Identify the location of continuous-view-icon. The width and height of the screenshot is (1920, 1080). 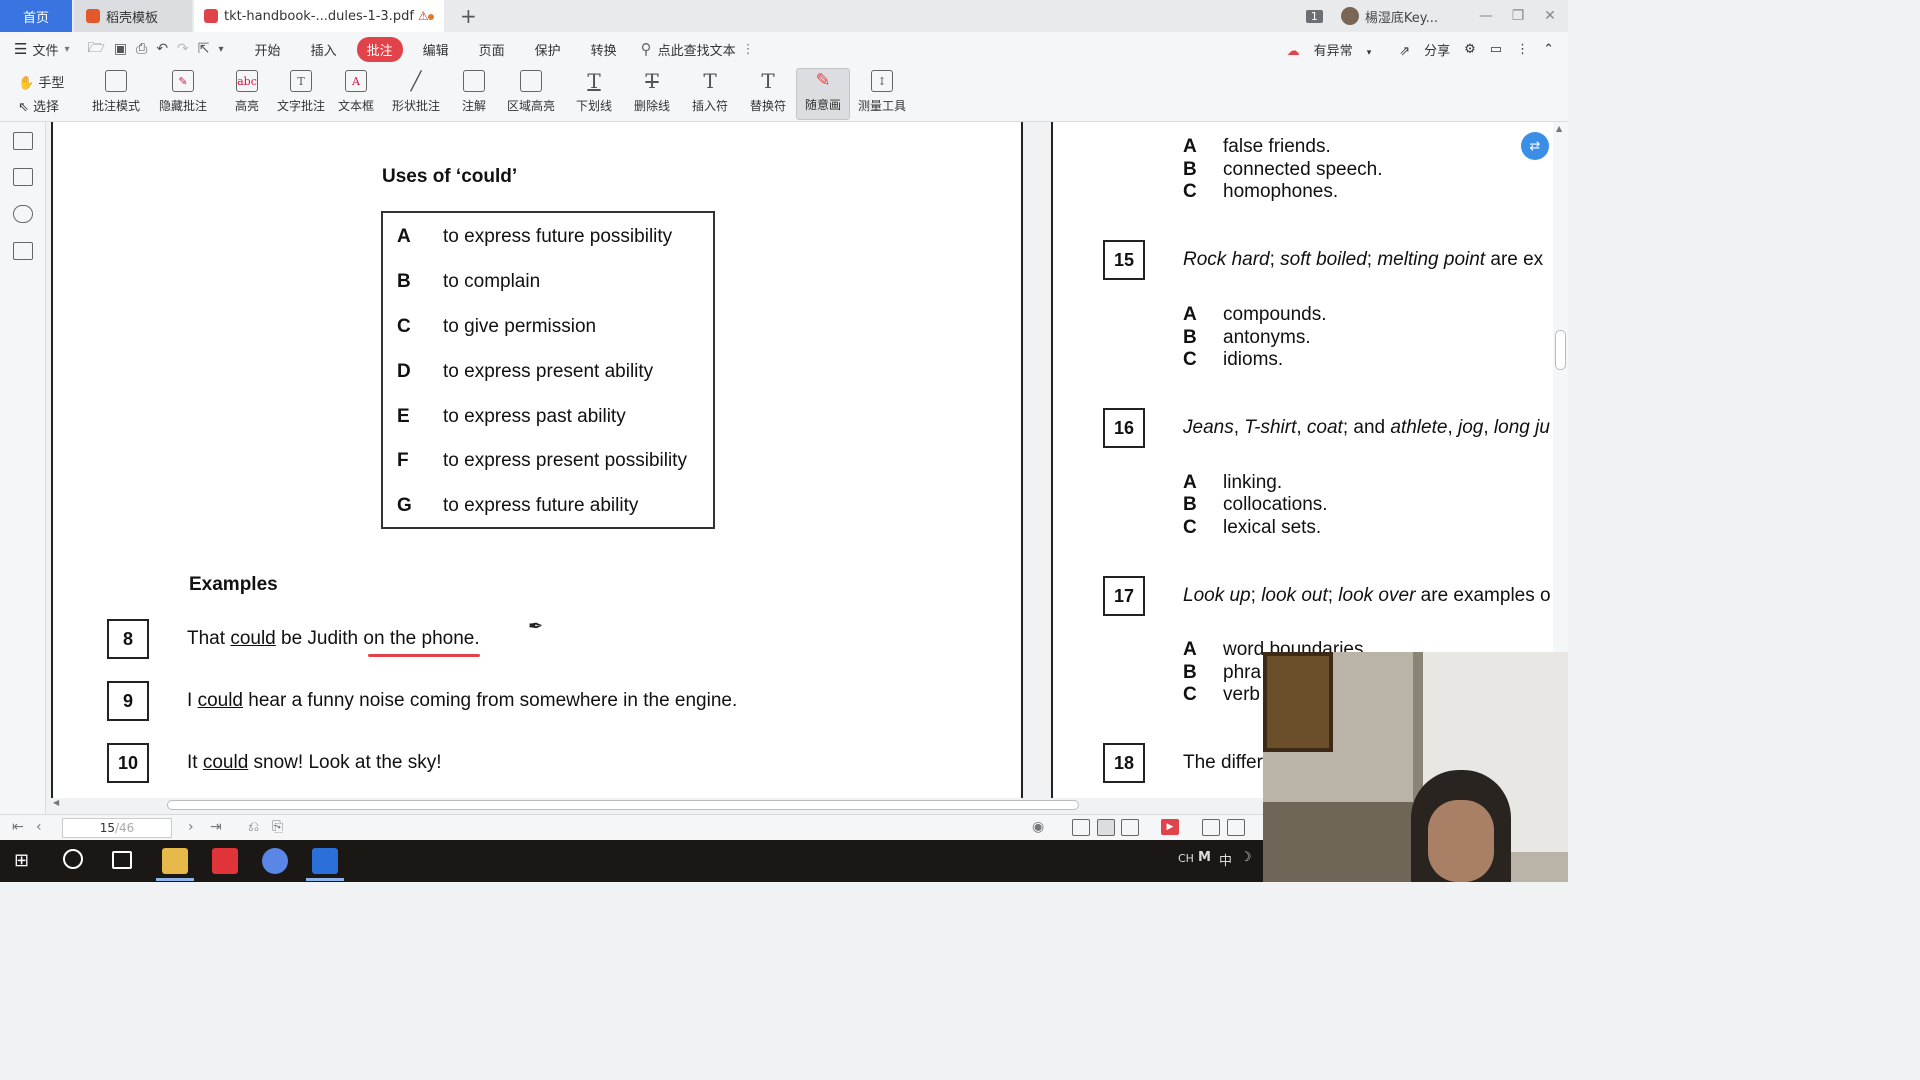
(1081, 827).